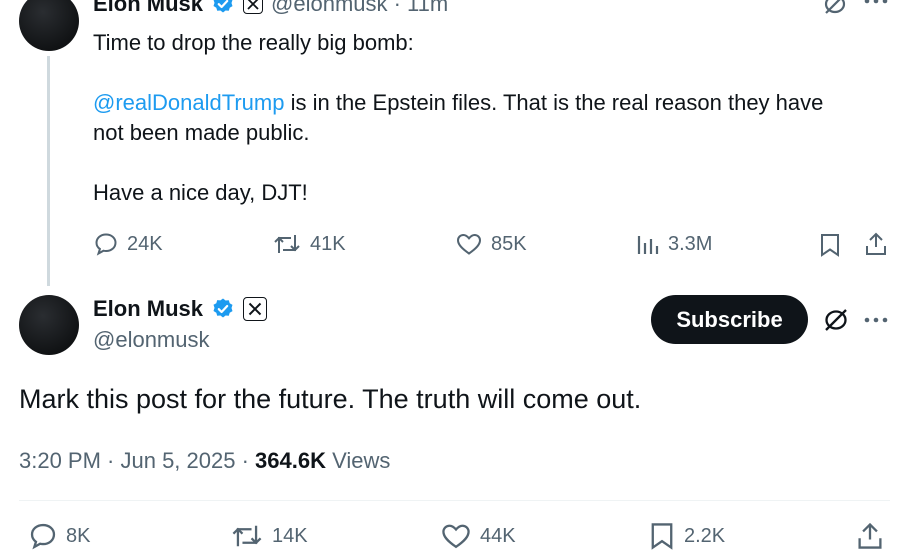 This screenshot has width=900, height=551. Describe the element at coordinates (876, 320) in the screenshot. I see `more-options-icon` at that location.